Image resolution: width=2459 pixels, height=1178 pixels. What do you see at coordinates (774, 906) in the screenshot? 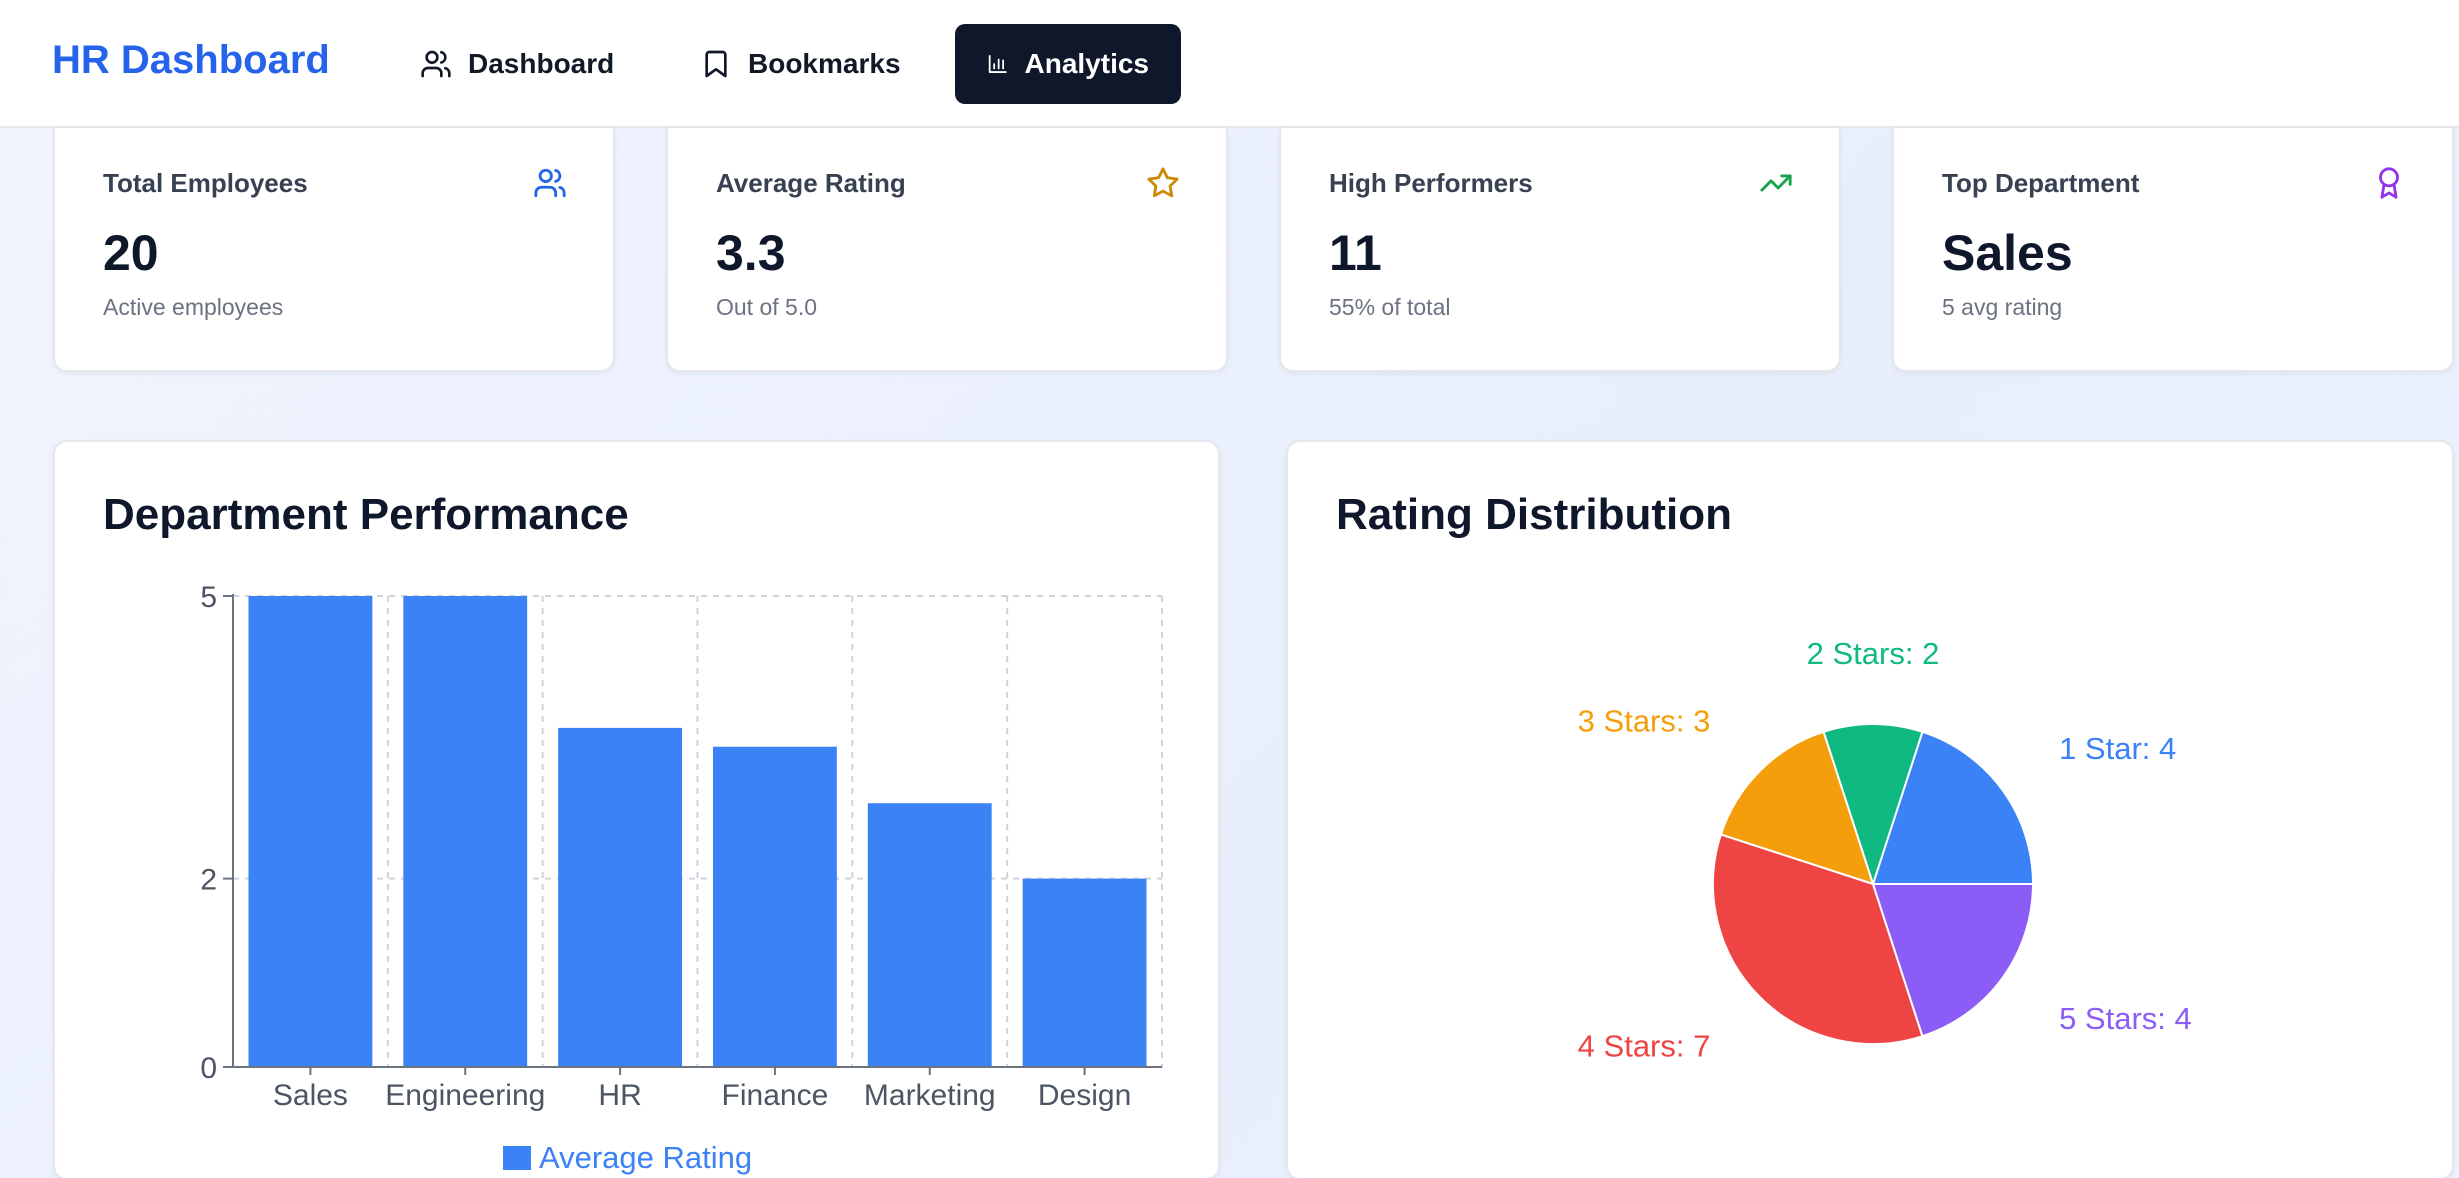
I see `bar-finance` at bounding box center [774, 906].